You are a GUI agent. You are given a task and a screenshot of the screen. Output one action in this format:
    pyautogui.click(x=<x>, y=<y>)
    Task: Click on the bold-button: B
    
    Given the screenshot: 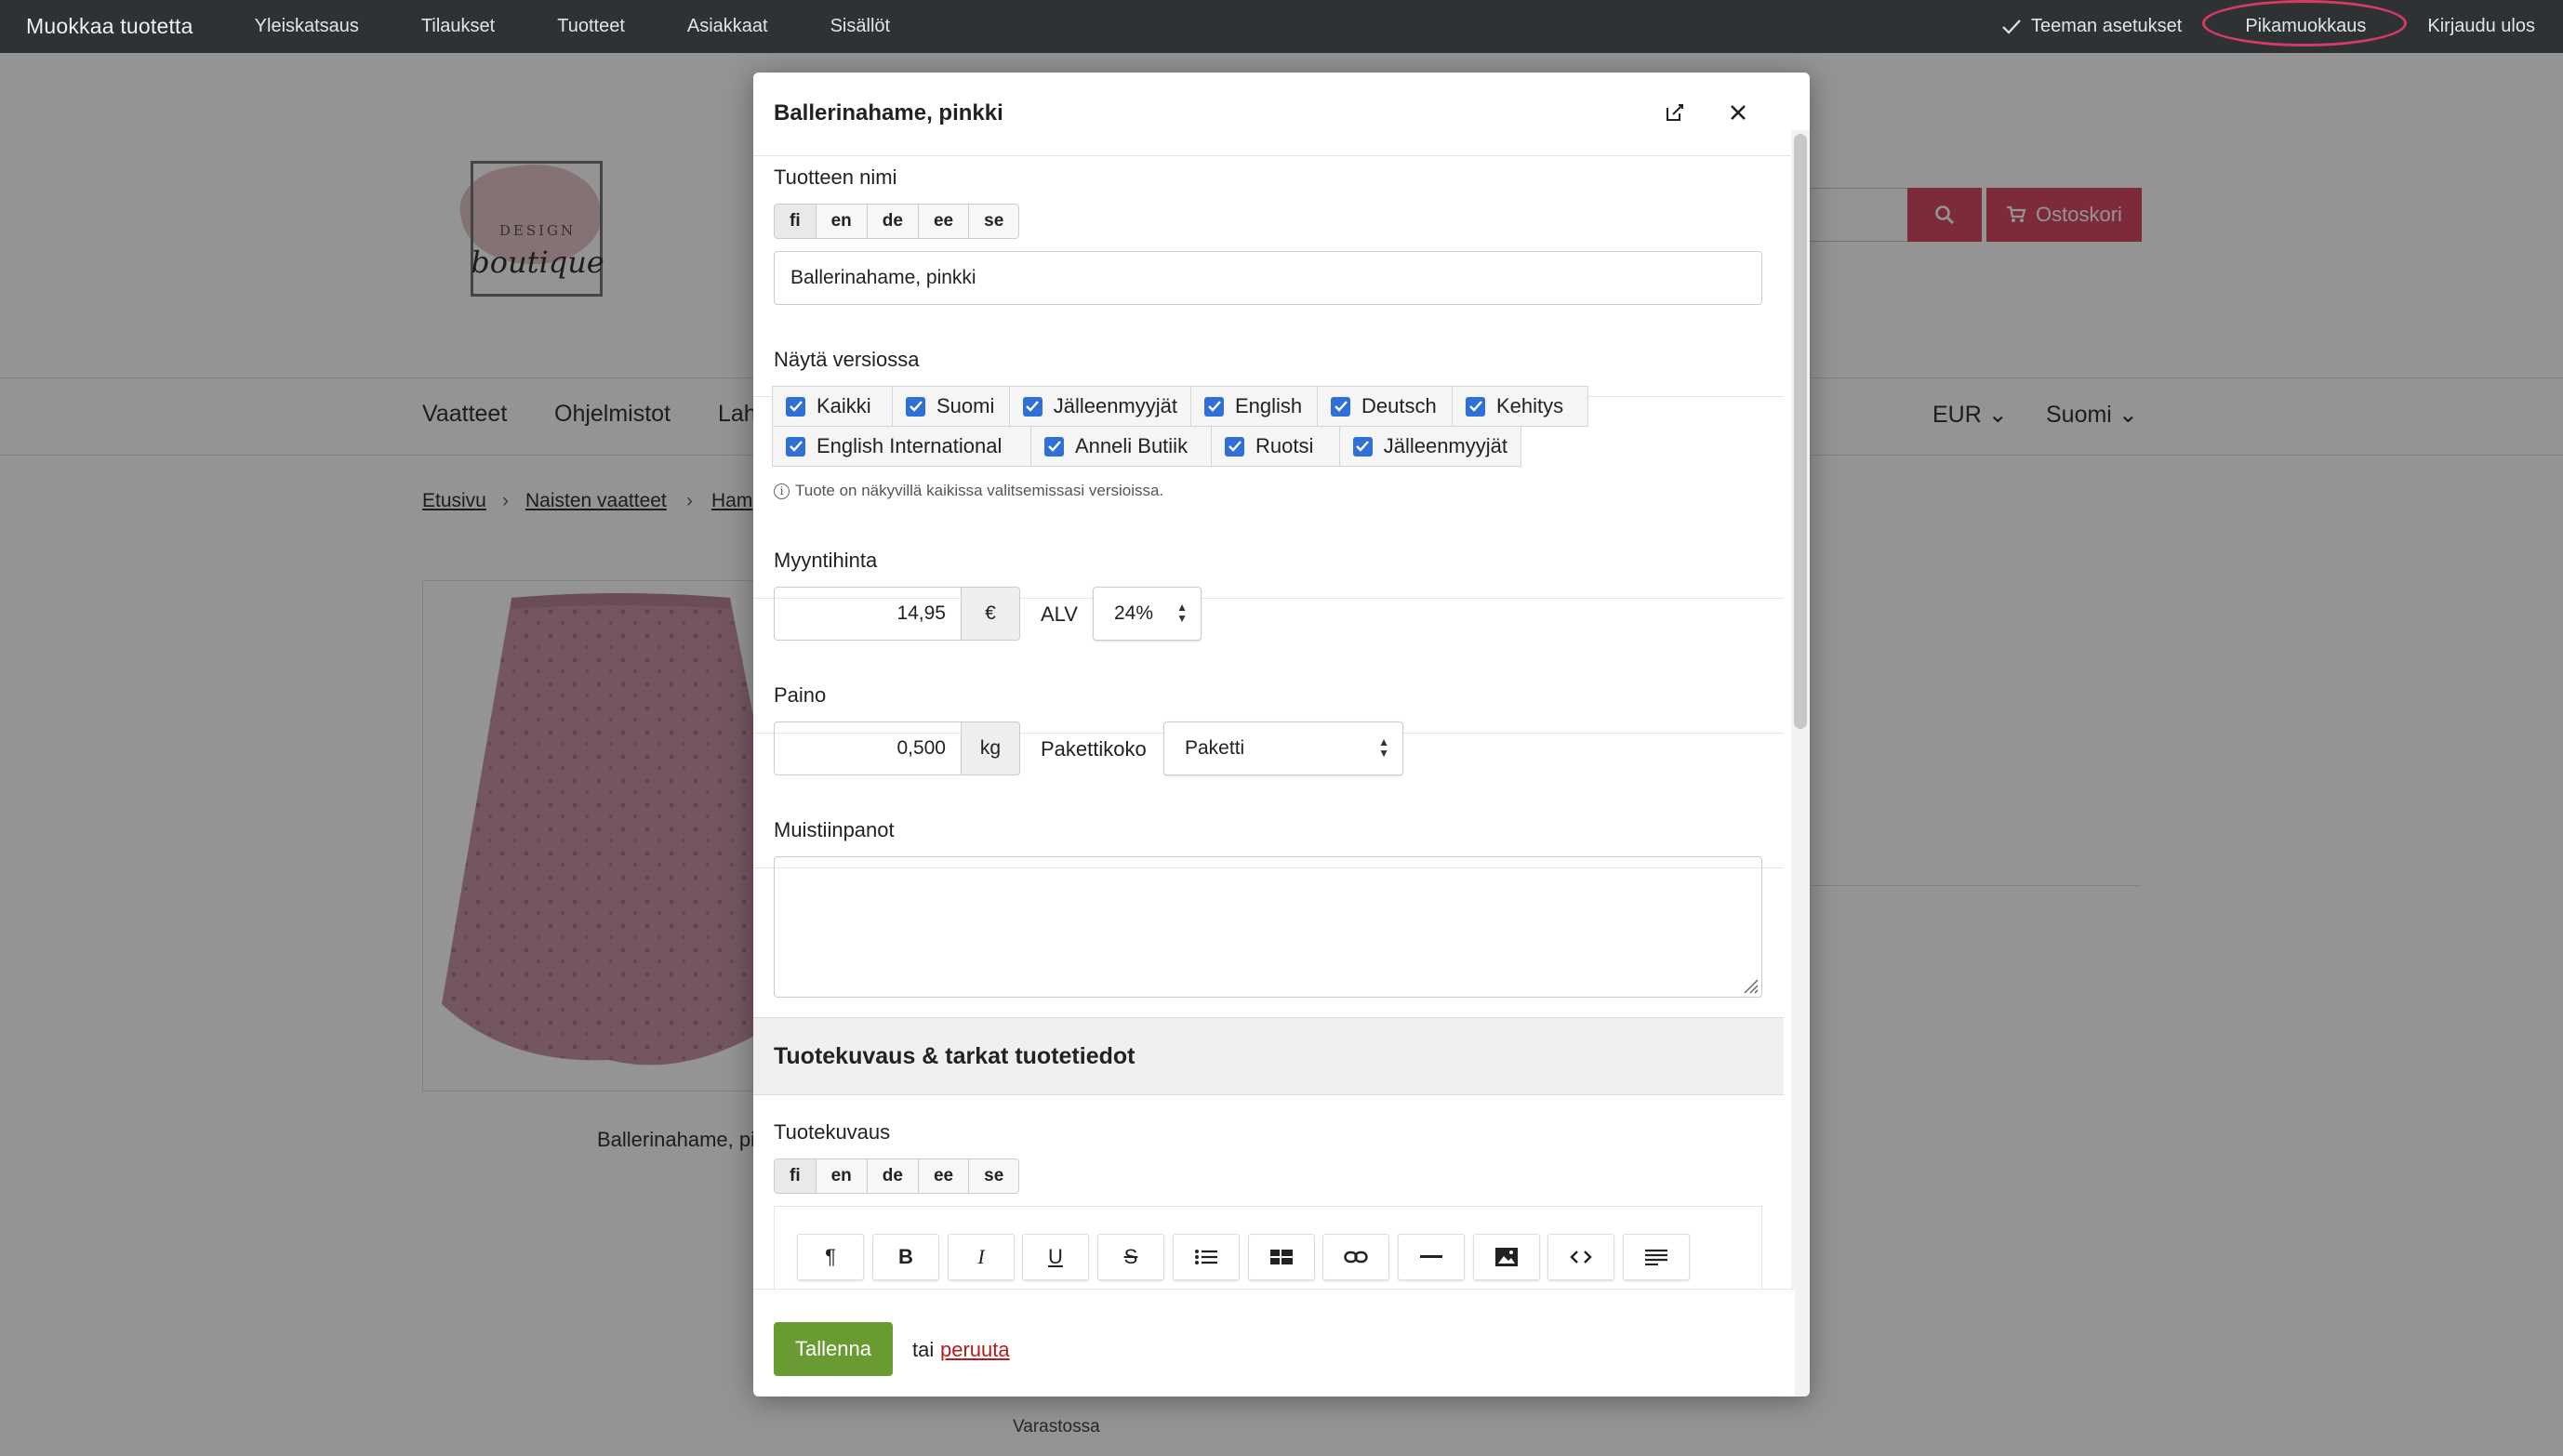 What is the action you would take?
    pyautogui.click(x=906, y=1257)
    